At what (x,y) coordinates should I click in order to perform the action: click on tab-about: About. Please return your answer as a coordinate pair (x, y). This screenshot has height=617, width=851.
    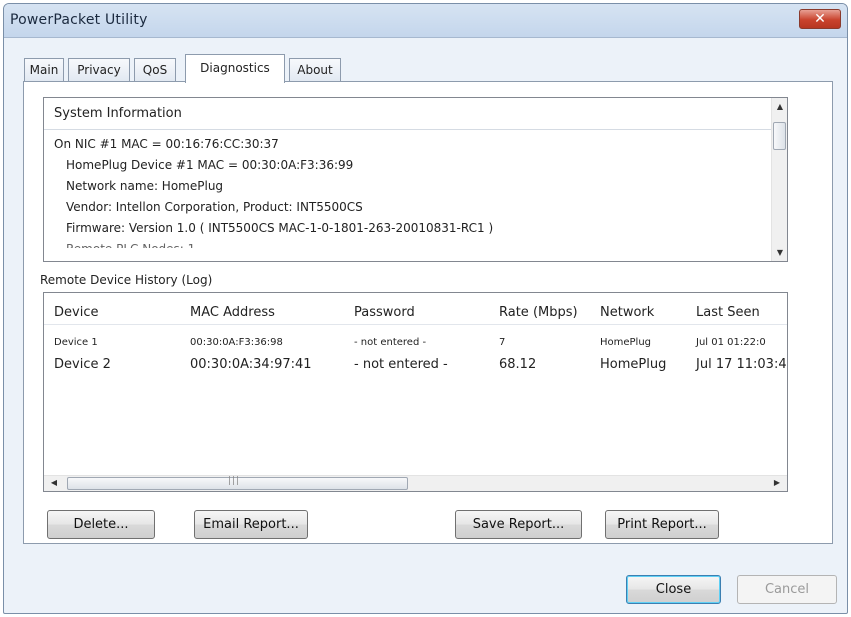
    Looking at the image, I should click on (315, 69).